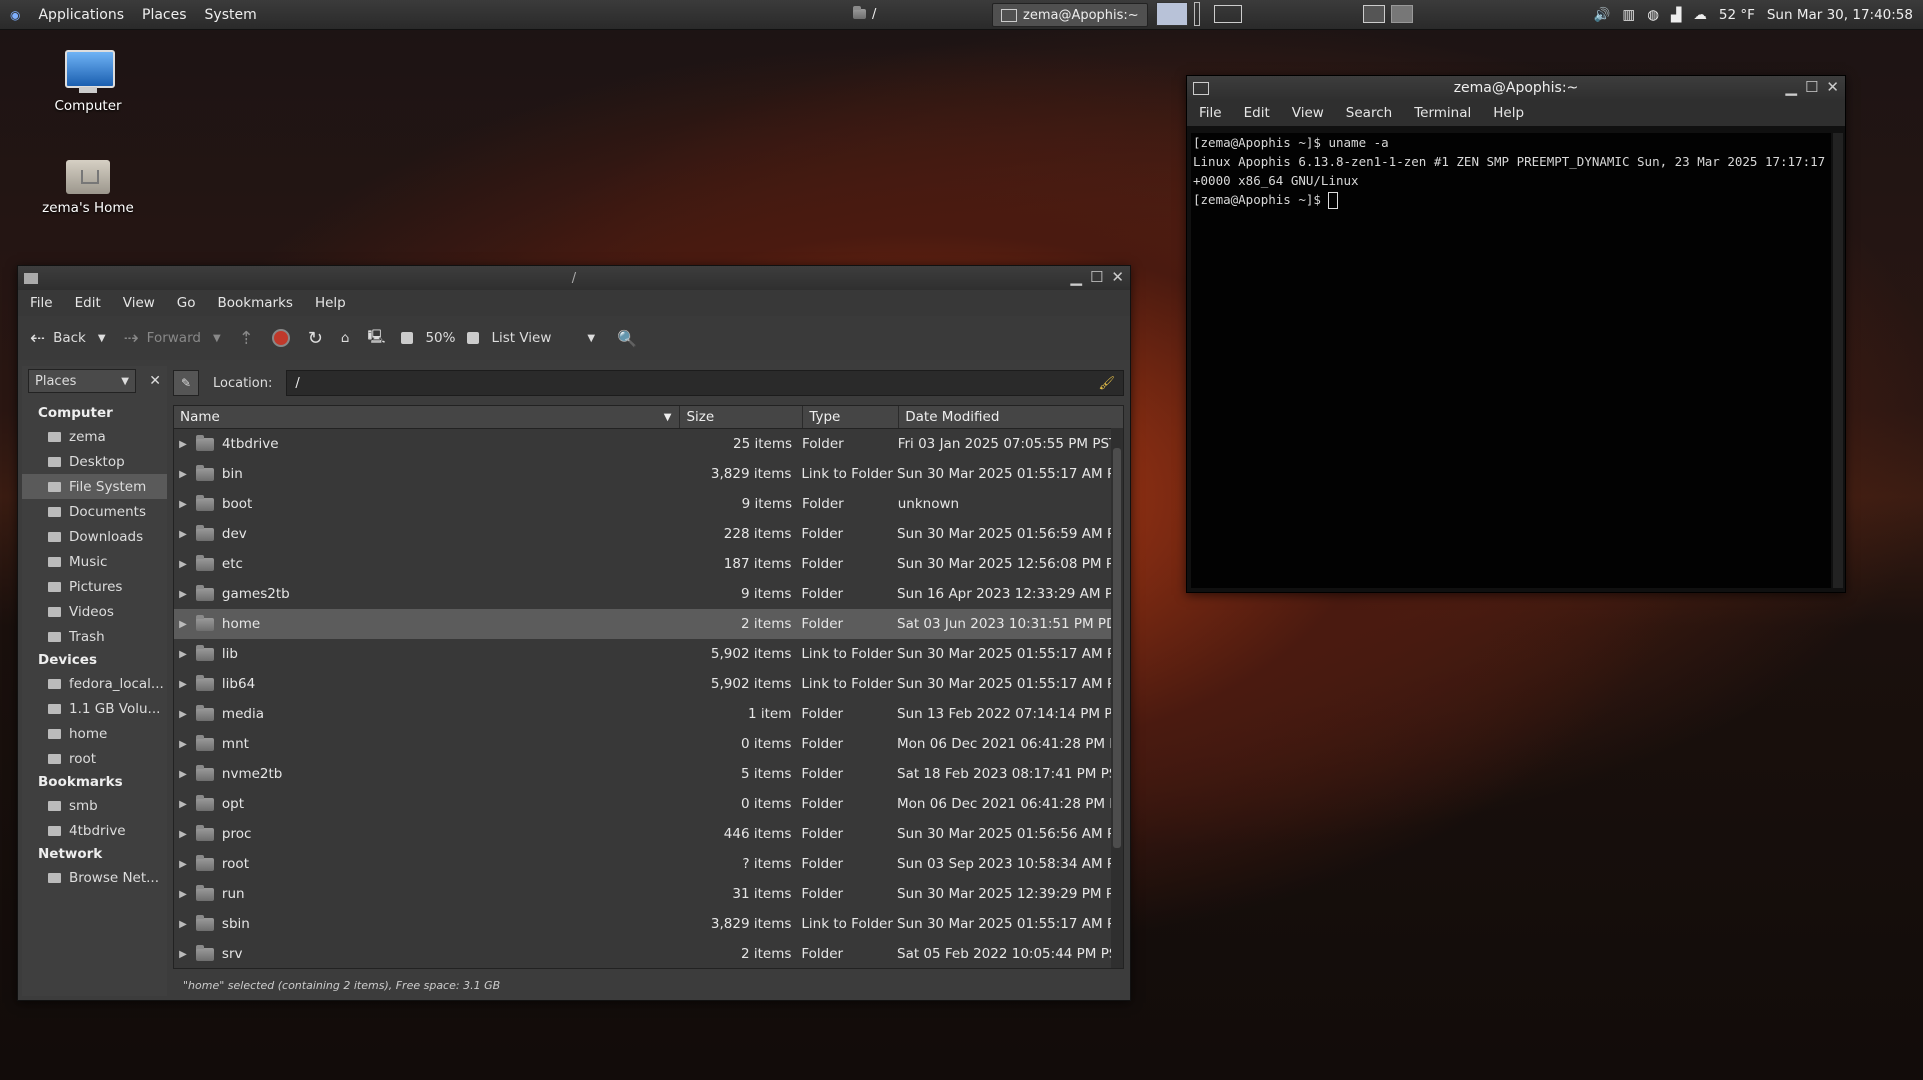 This screenshot has width=1923, height=1080. I want to click on sidebar-item: Trash, so click(94, 636).